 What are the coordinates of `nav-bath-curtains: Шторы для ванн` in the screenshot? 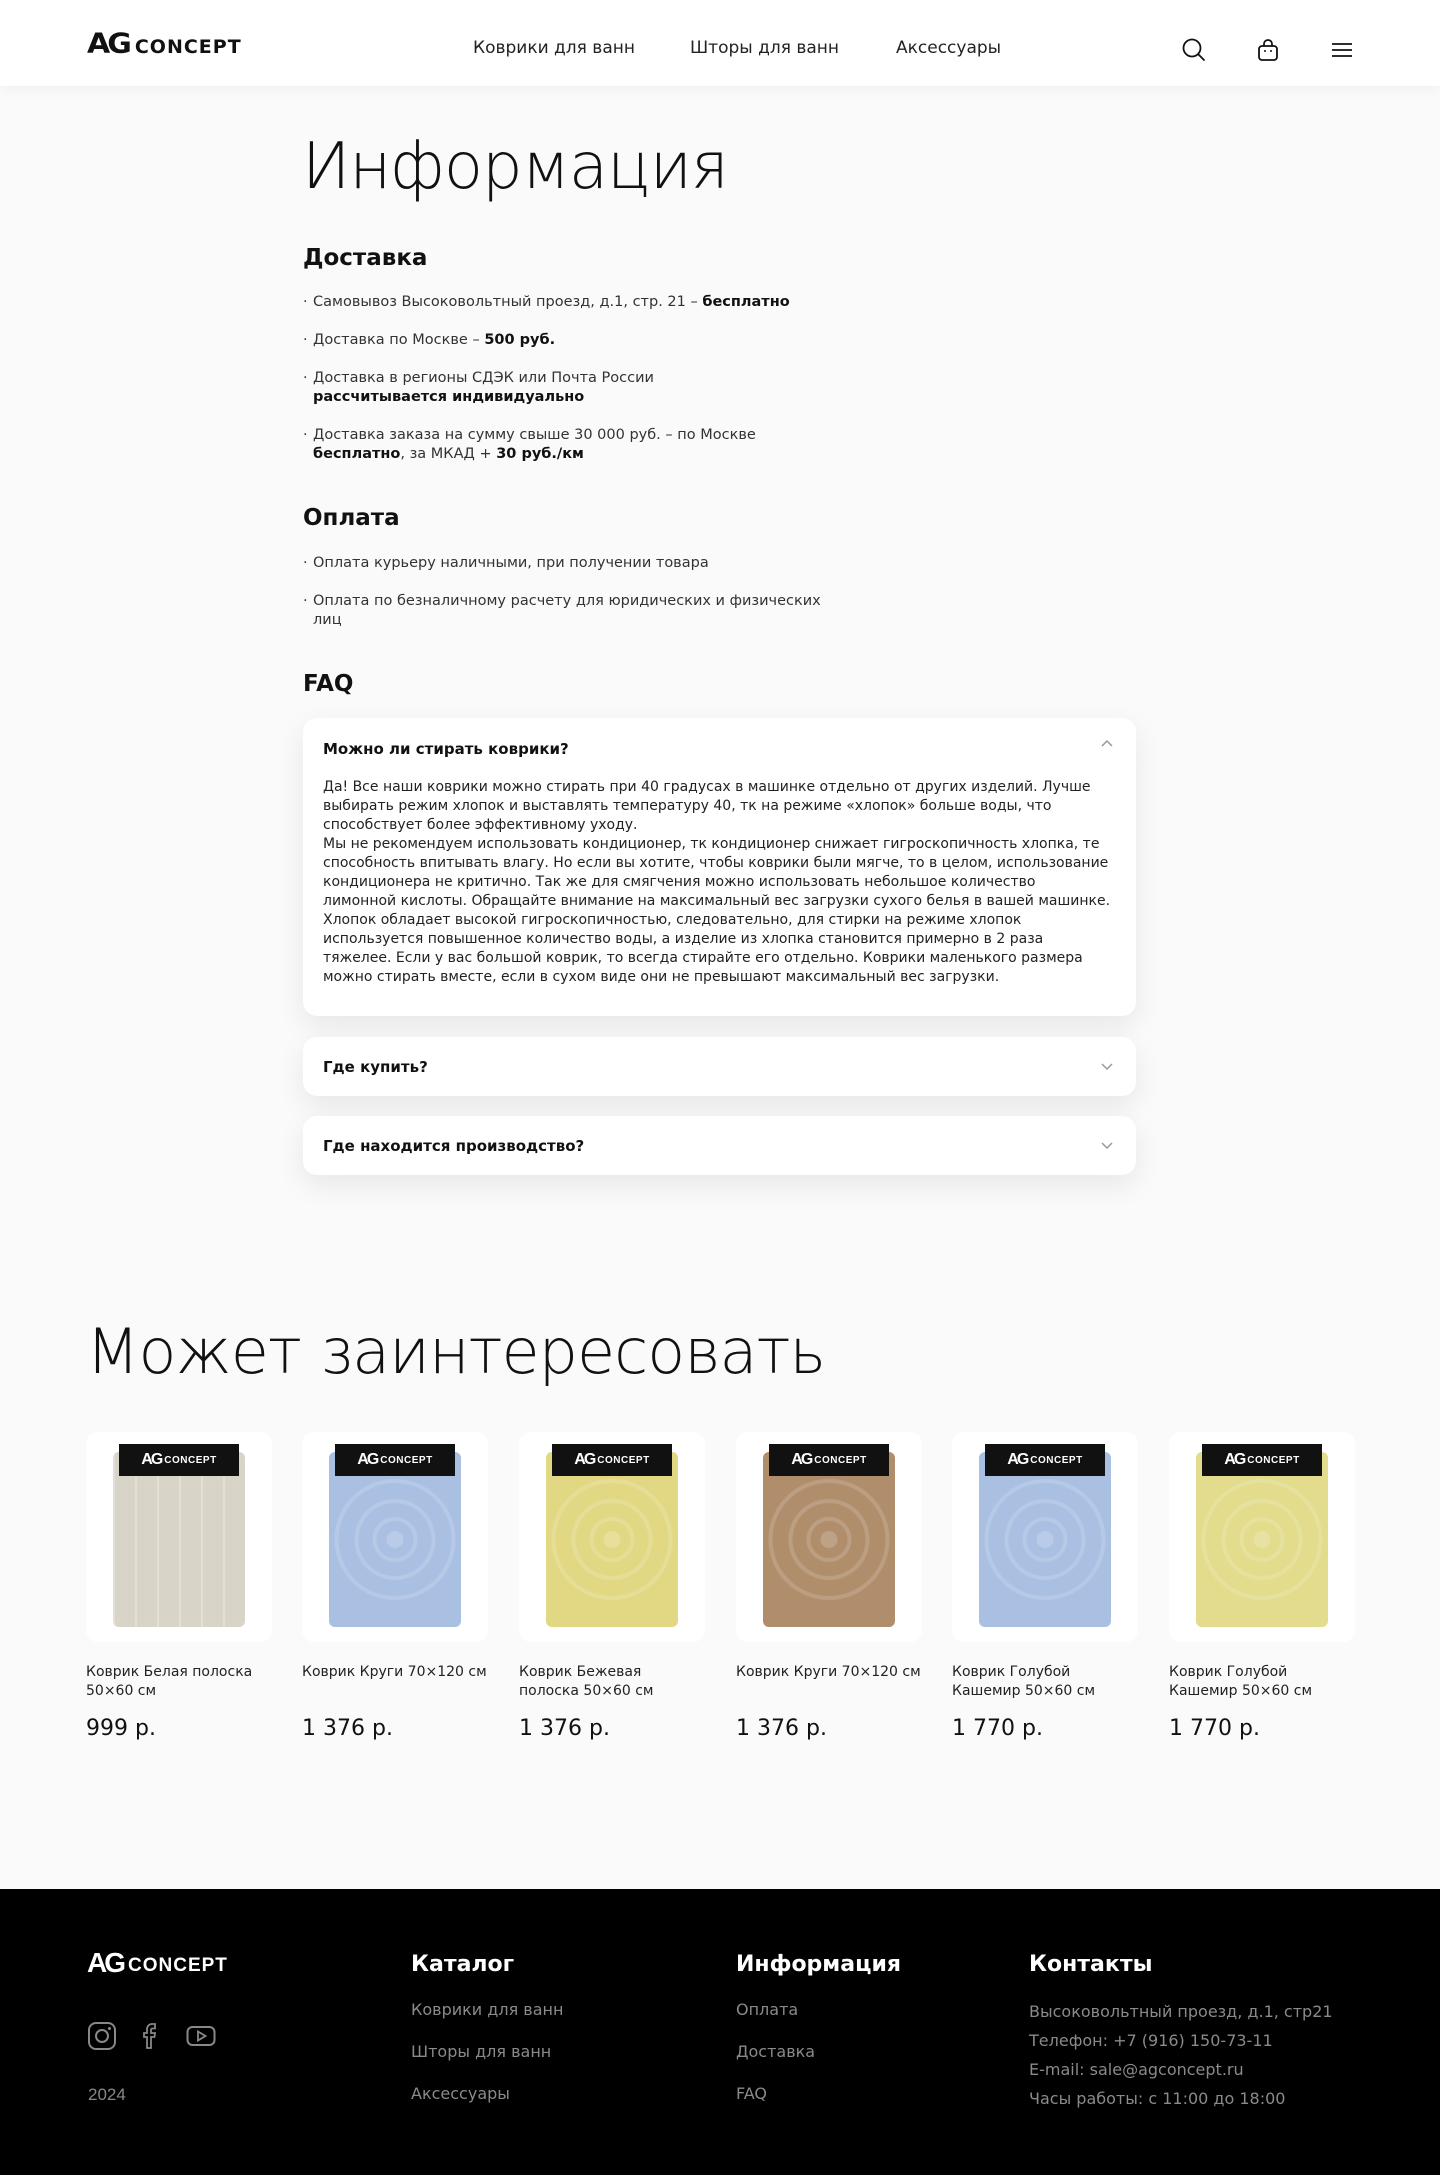 It's located at (764, 48).